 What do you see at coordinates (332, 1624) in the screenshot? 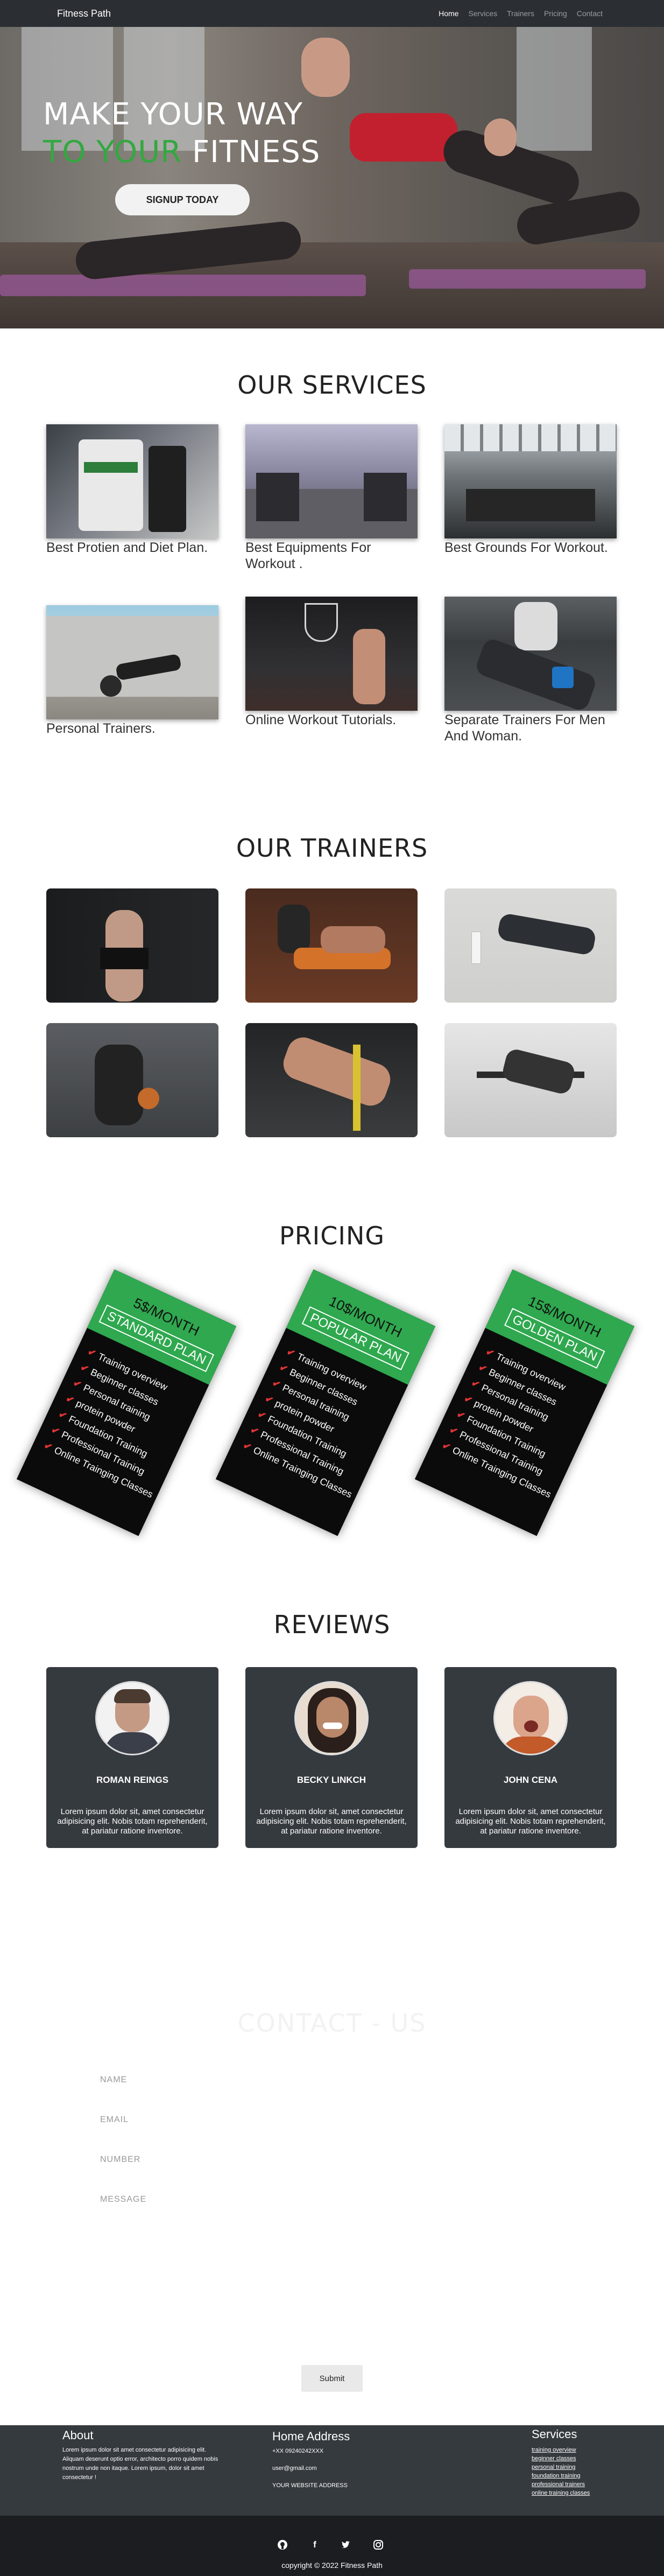
I see `reviews-title: REVIEWS` at bounding box center [332, 1624].